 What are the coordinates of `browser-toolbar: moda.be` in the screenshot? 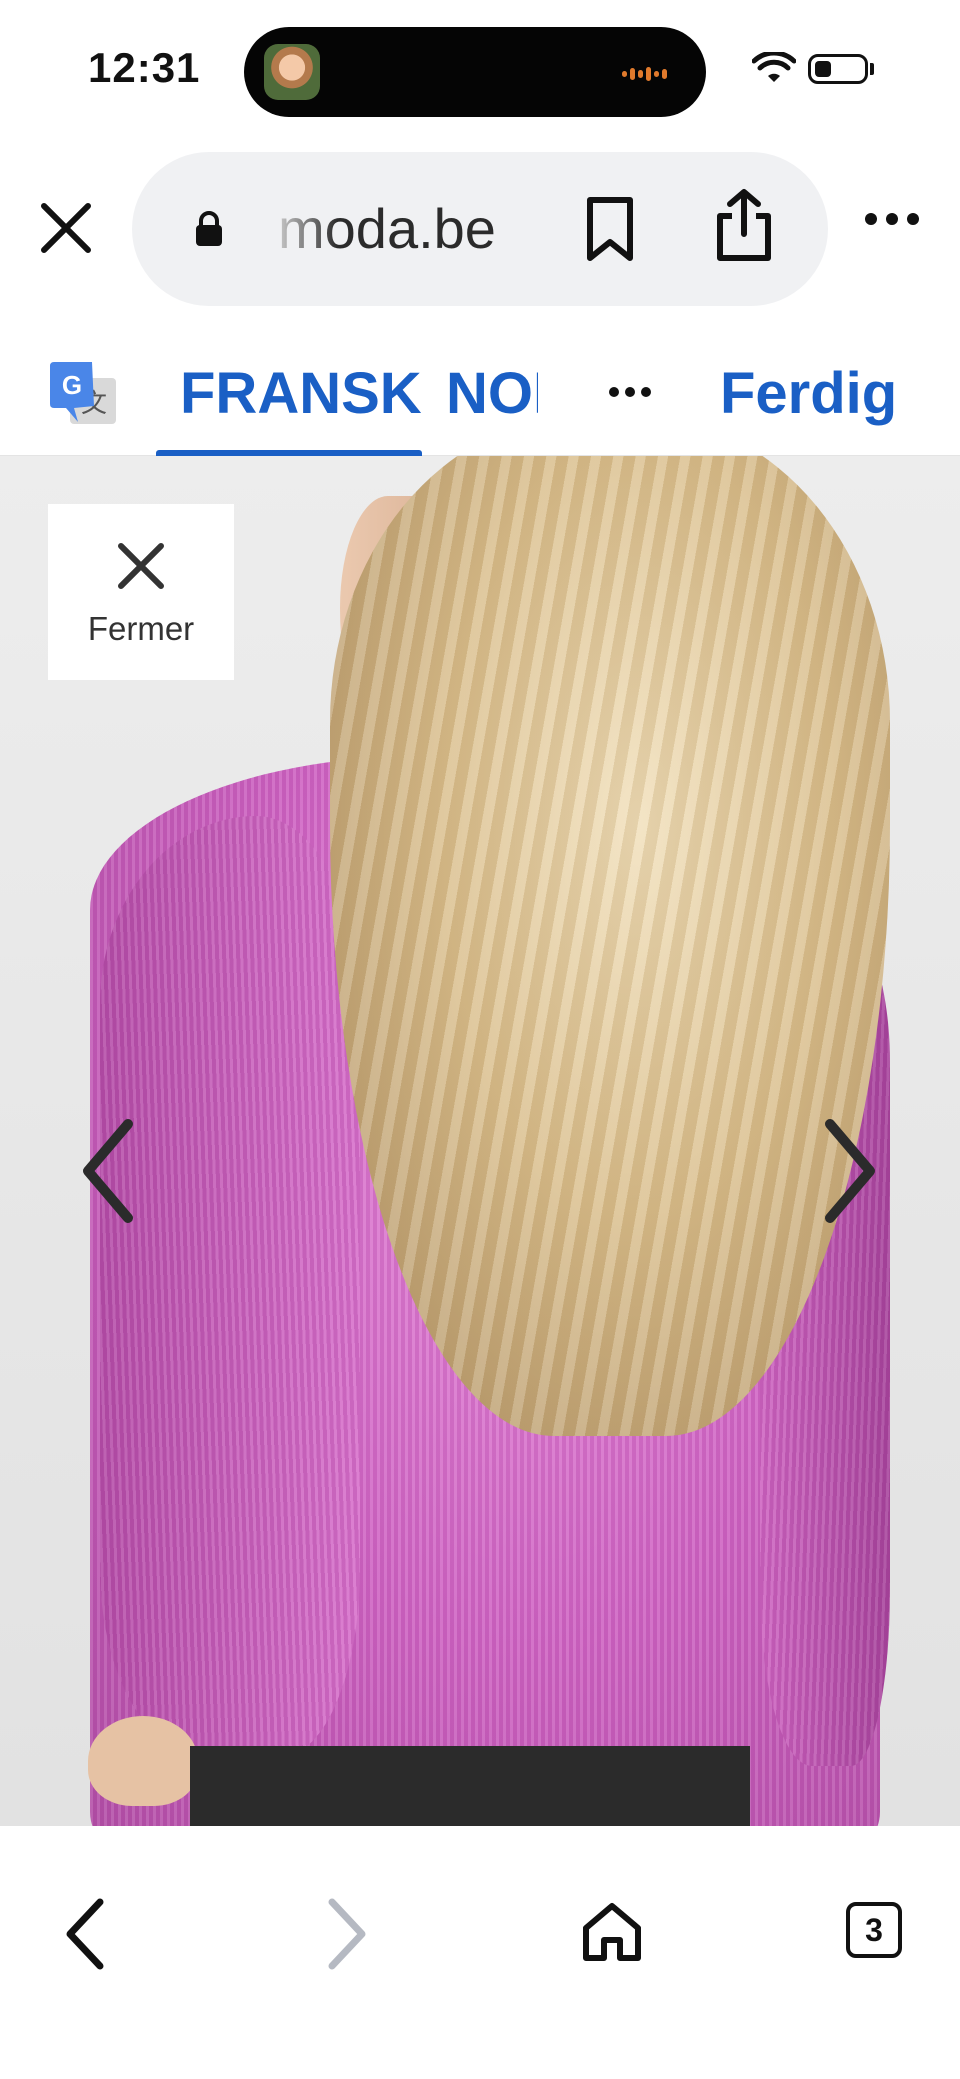 It's located at (480, 230).